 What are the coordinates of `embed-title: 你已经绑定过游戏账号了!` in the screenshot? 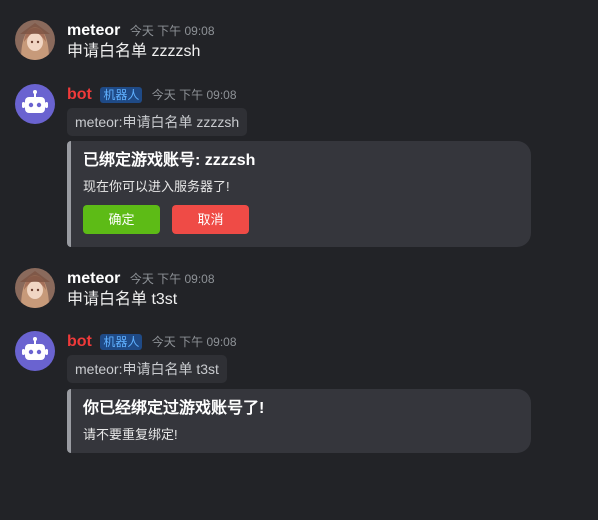 It's located at (174, 408).